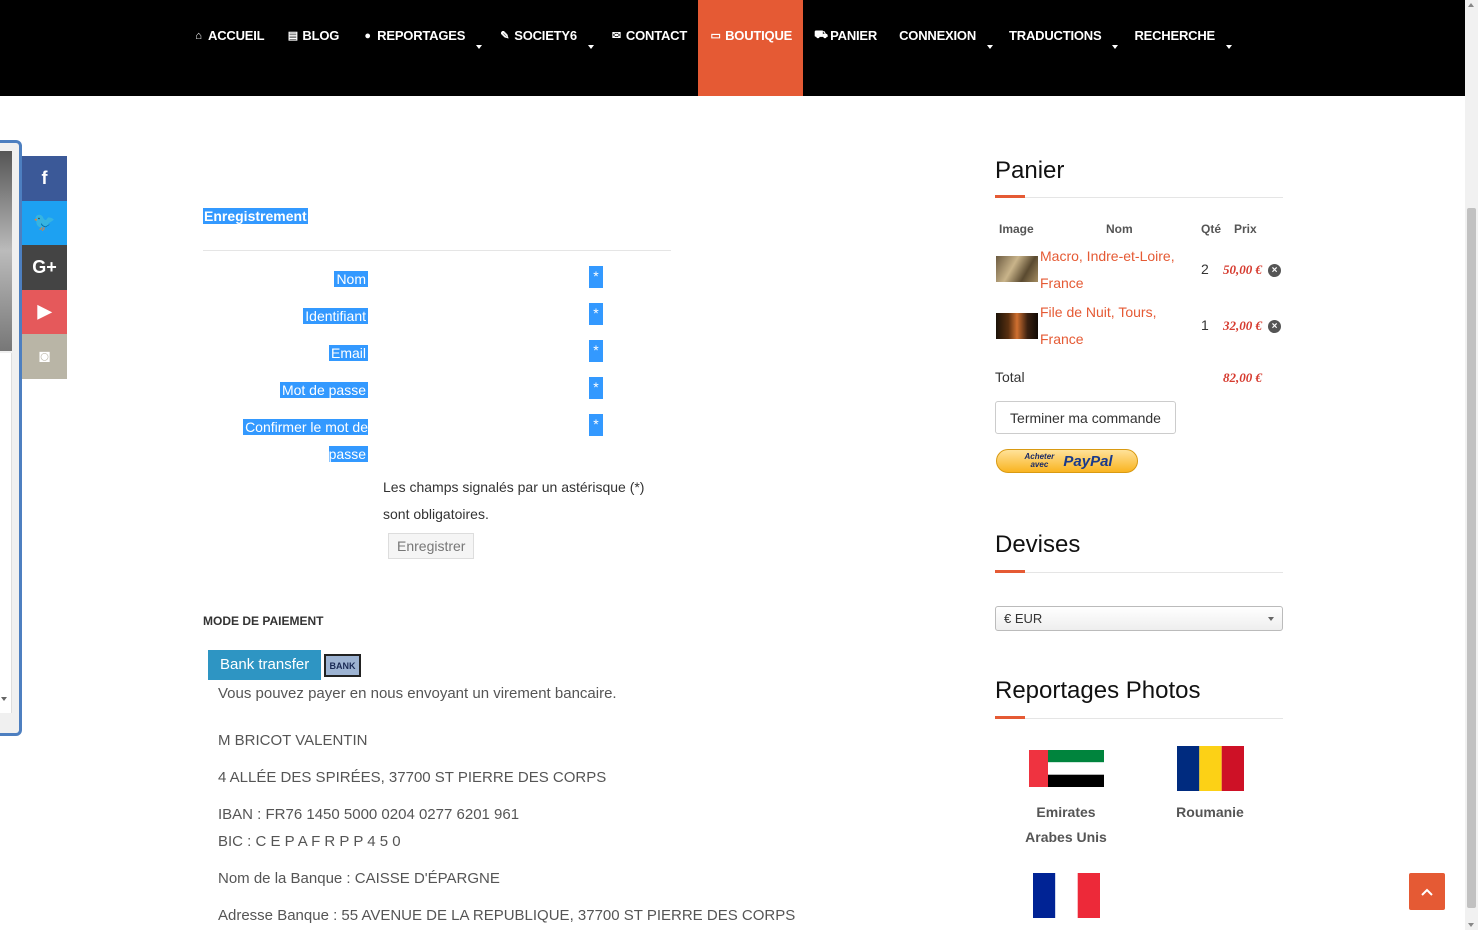 Image resolution: width=1478 pixels, height=930 pixels. What do you see at coordinates (44, 311) in the screenshot?
I see `youtube-icon: ▶` at bounding box center [44, 311].